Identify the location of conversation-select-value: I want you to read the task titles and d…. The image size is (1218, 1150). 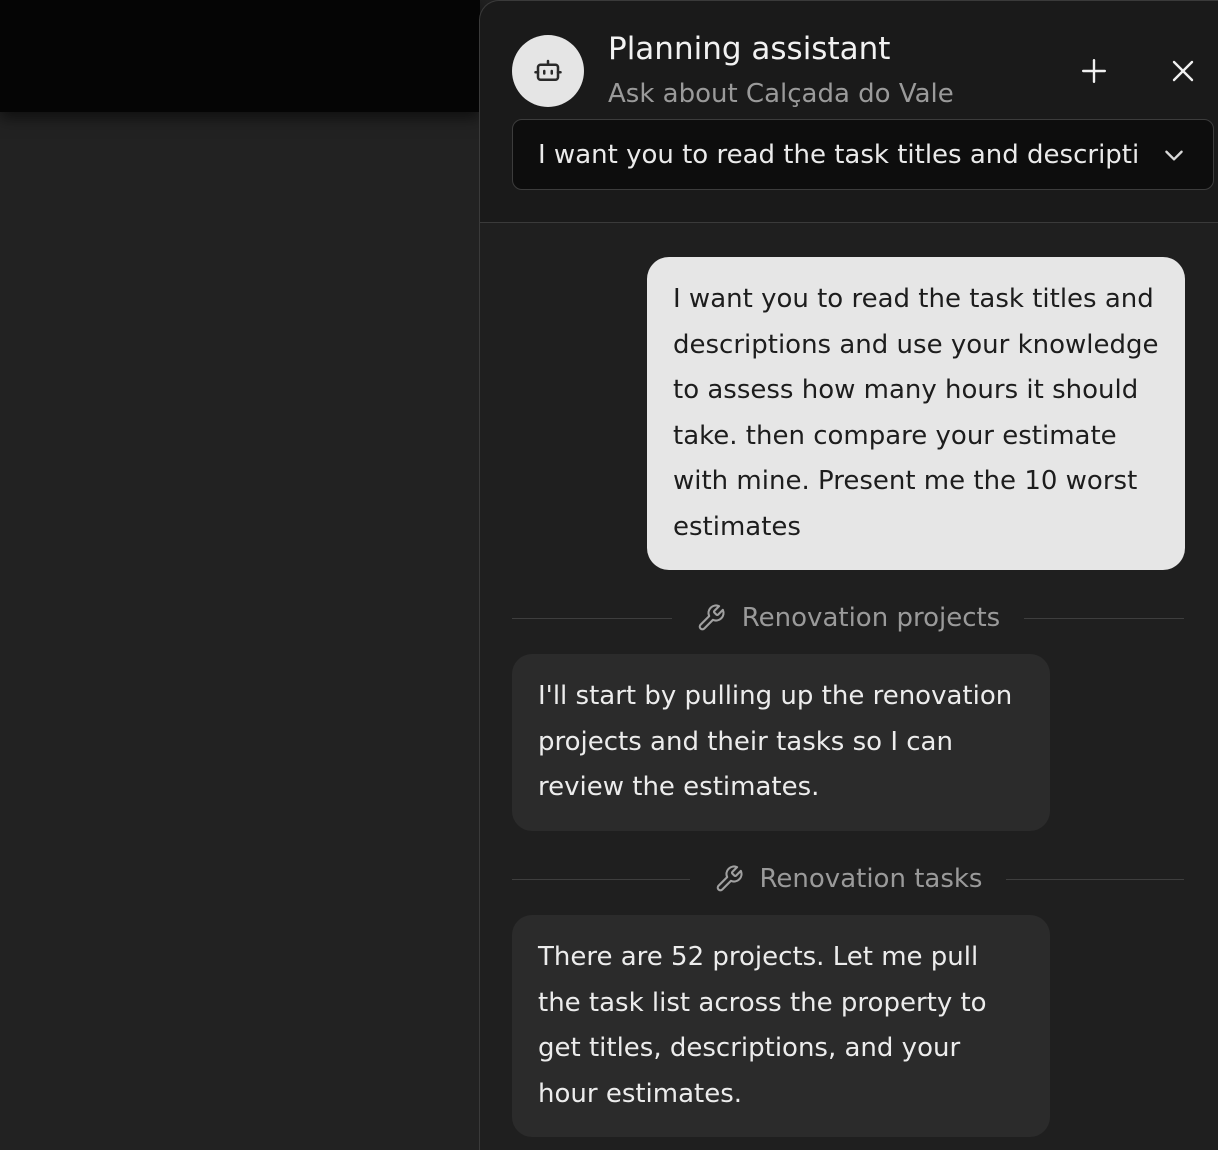
(838, 154).